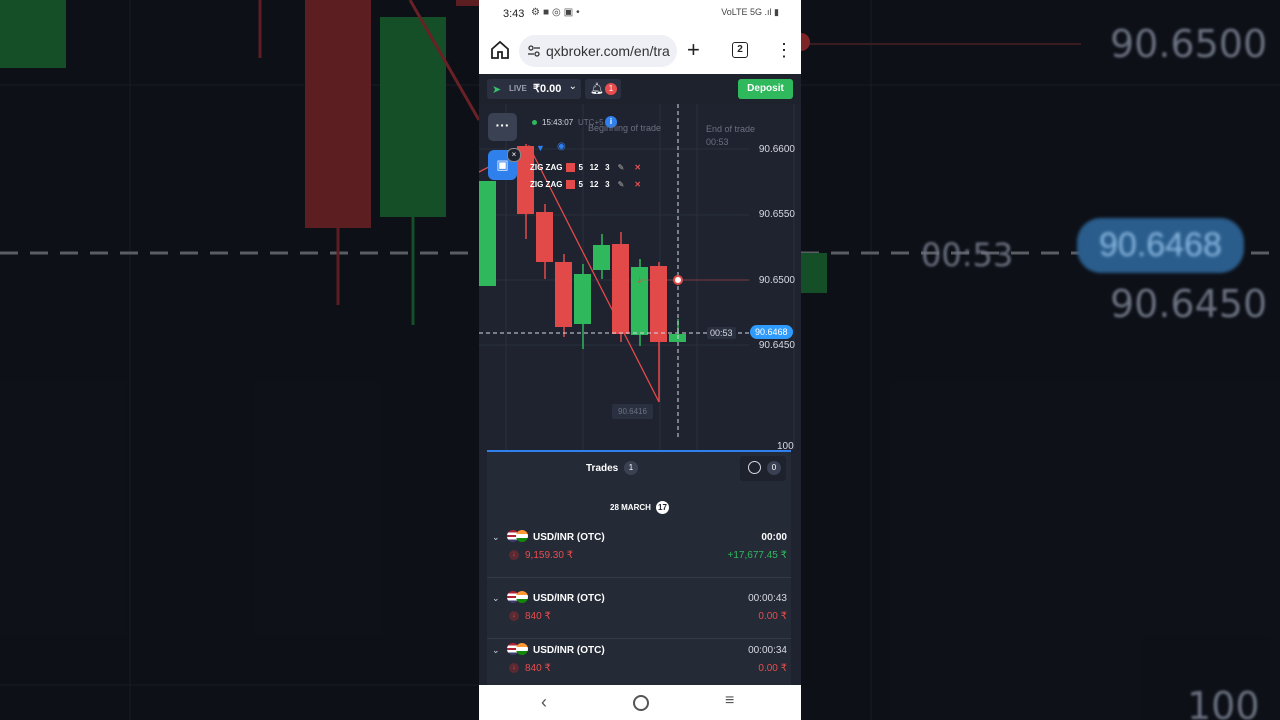  What do you see at coordinates (547, 89) in the screenshot?
I see `account-balance: ₹0.00` at bounding box center [547, 89].